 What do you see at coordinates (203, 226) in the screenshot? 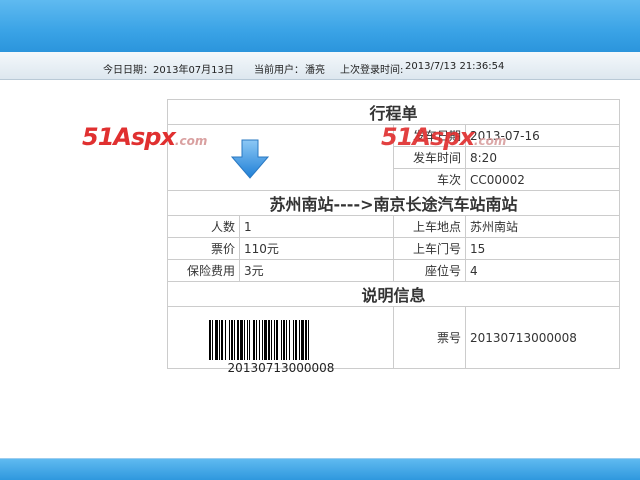
I see `people-label: 人数` at bounding box center [203, 226].